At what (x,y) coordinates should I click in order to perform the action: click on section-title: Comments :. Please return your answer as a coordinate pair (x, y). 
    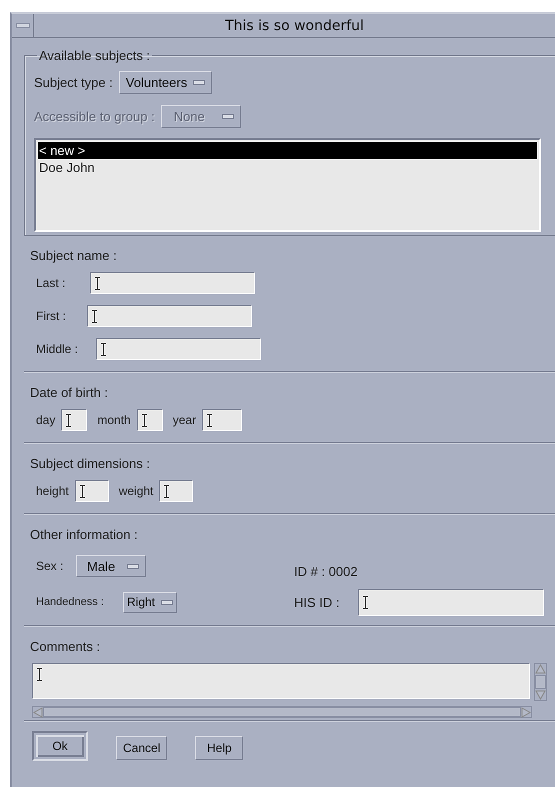
    Looking at the image, I should click on (66, 646).